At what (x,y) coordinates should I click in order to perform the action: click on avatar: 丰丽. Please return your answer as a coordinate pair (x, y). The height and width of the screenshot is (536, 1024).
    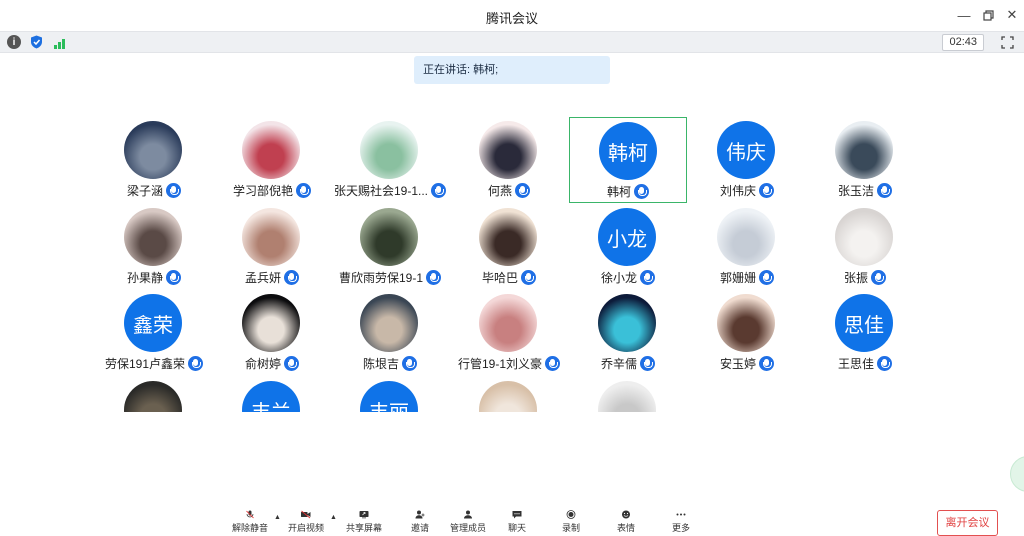
    Looking at the image, I should click on (389, 396).